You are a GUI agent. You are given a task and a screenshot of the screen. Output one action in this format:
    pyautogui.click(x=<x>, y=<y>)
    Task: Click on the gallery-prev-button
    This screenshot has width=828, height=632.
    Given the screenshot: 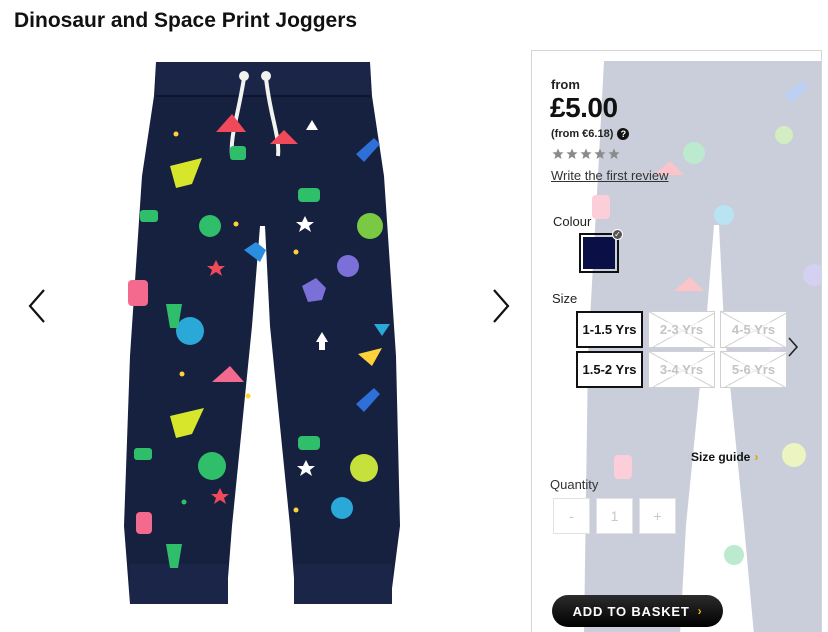 What is the action you would take?
    pyautogui.click(x=37, y=306)
    